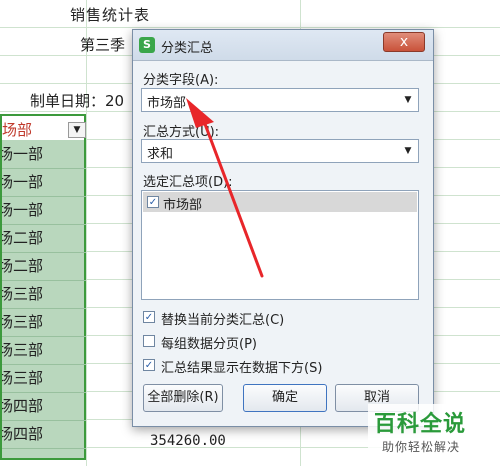 The image size is (500, 466). I want to click on dialog-titlebar: S 分类汇总 x, so click(283, 45).